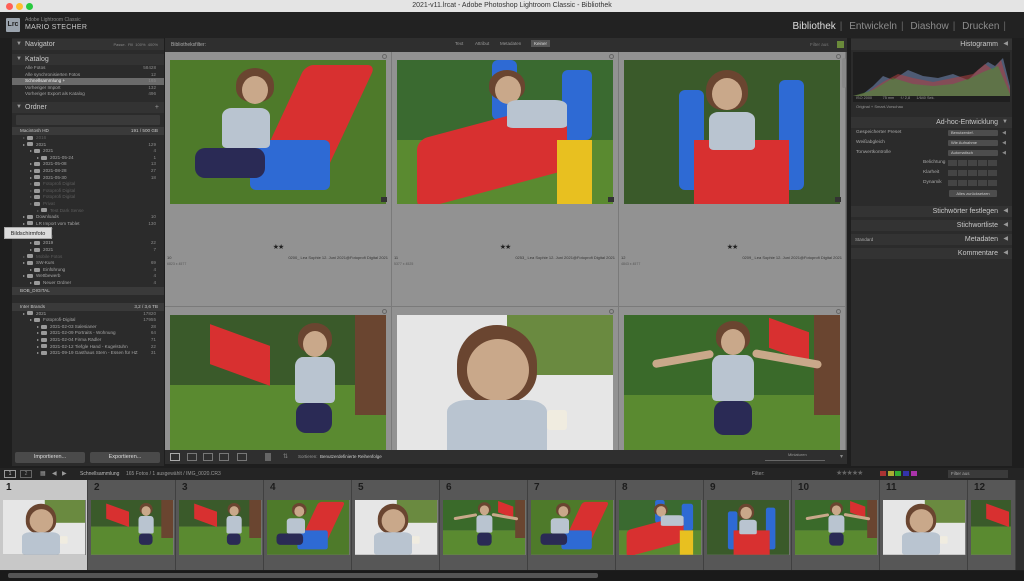 This screenshot has height=581, width=1024. Describe the element at coordinates (795, 460) in the screenshot. I see `thumbnail-size-slider` at that location.